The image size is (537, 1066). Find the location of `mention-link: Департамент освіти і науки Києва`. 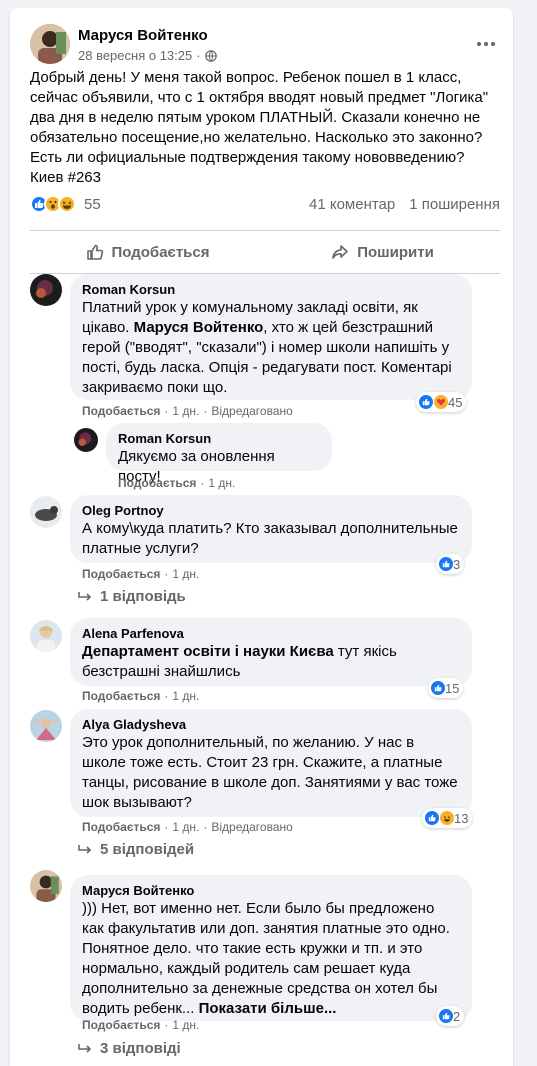

mention-link: Департамент освіти і науки Києва is located at coordinates (208, 651).